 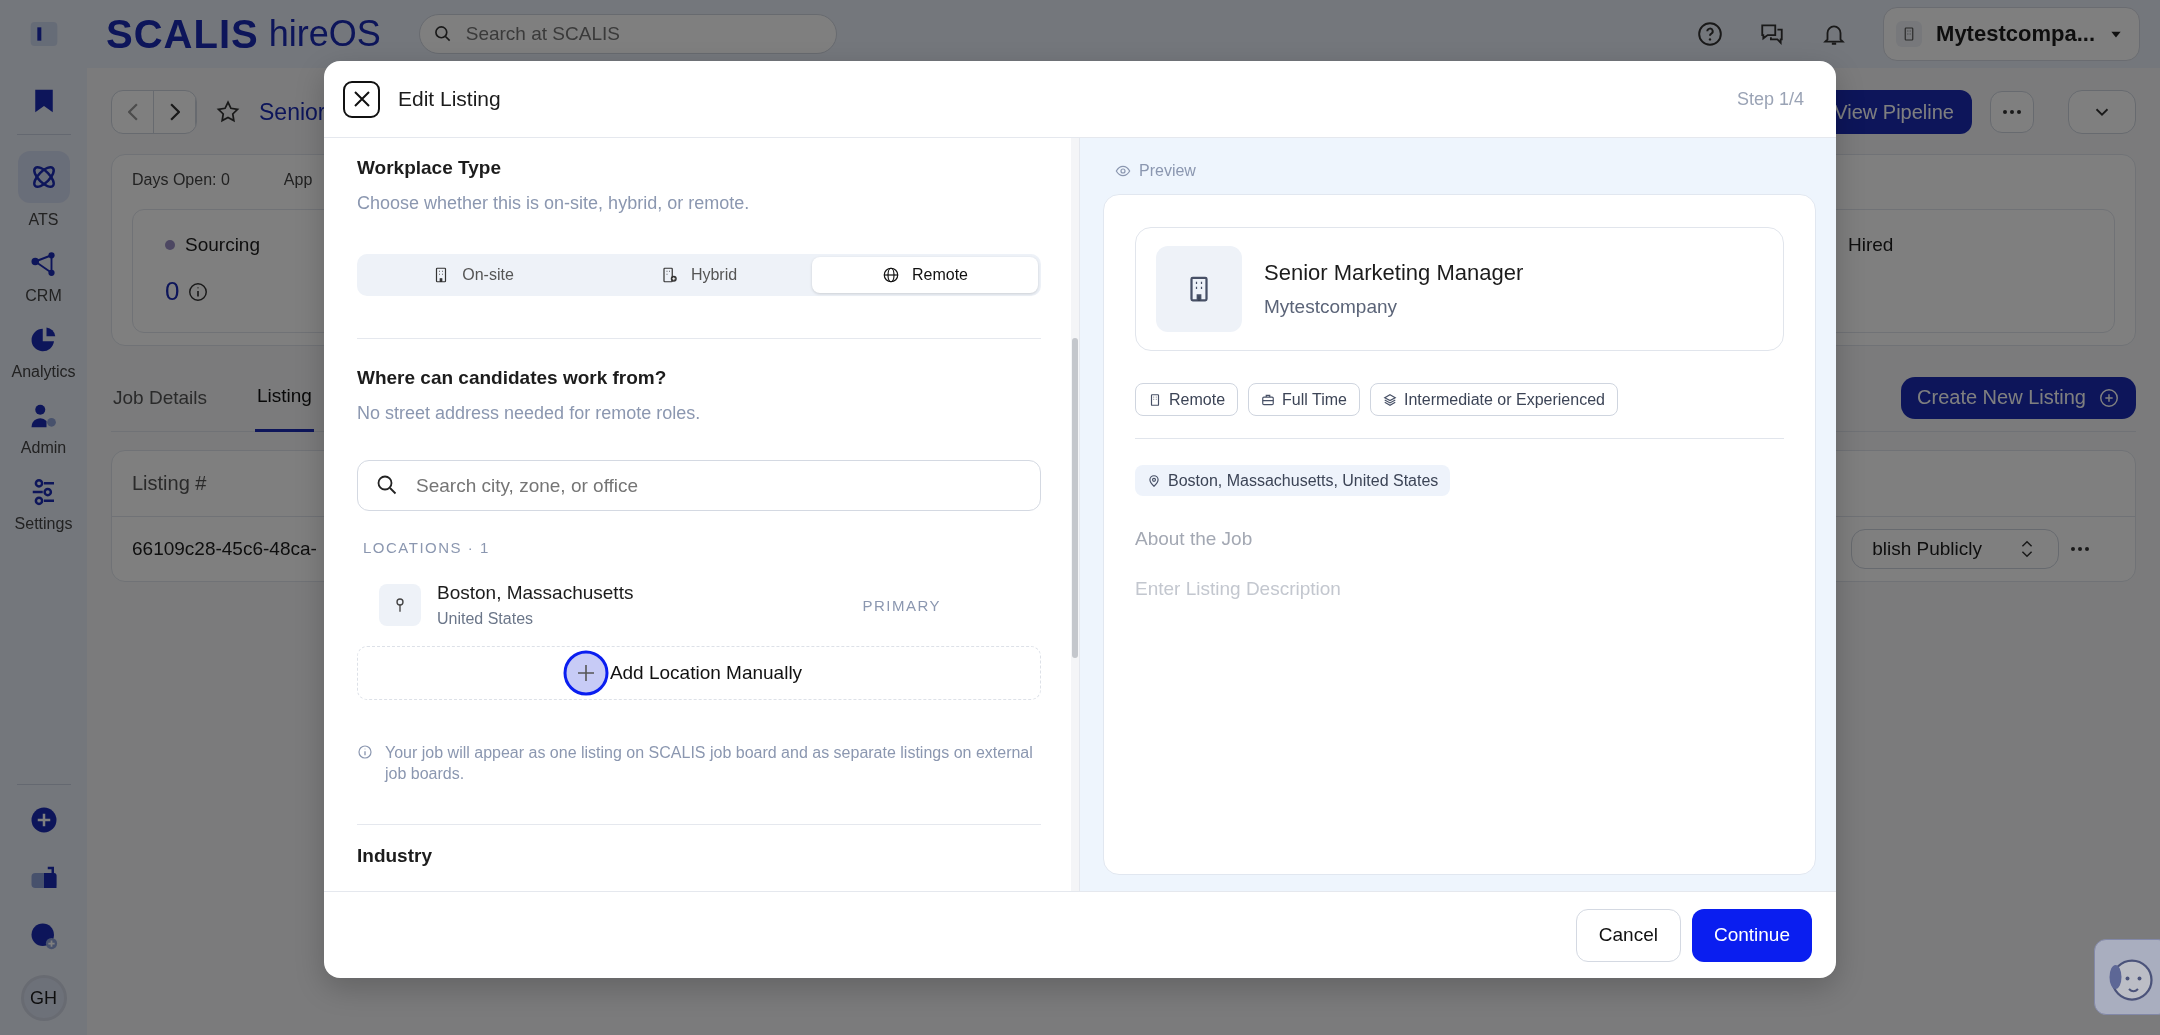 What do you see at coordinates (1751, 935) in the screenshot?
I see `continue-button: Continue` at bounding box center [1751, 935].